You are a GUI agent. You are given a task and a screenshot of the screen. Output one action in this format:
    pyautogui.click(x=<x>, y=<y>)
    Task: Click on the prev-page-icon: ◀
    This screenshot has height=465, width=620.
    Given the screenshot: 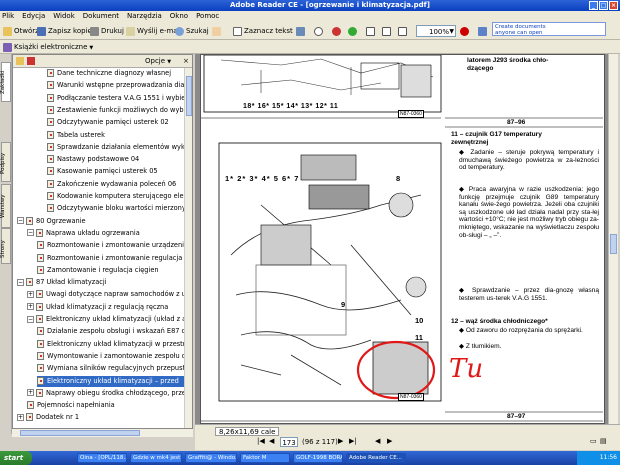 What is the action you would take?
    pyautogui.click(x=271, y=441)
    